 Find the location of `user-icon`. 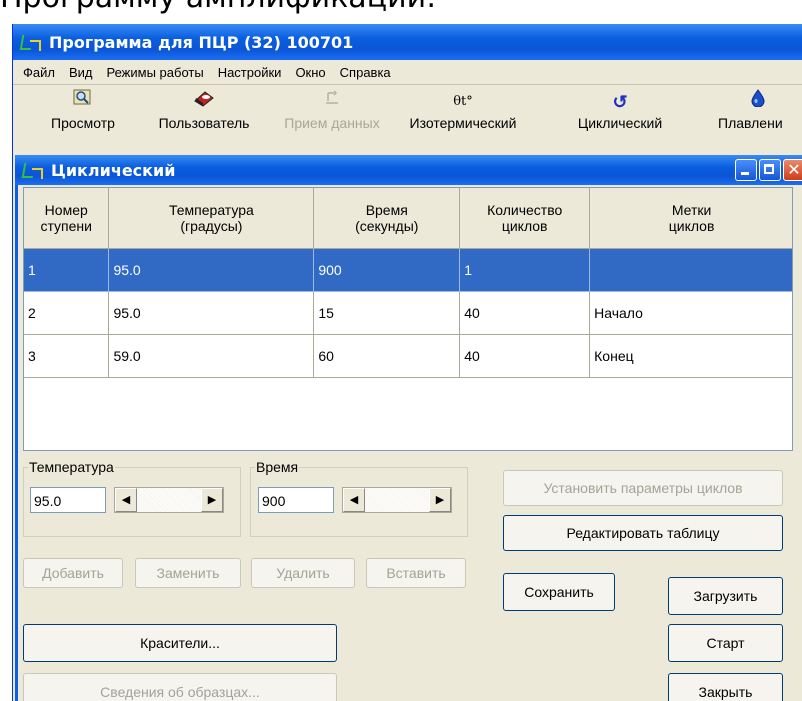

user-icon is located at coordinates (204, 102).